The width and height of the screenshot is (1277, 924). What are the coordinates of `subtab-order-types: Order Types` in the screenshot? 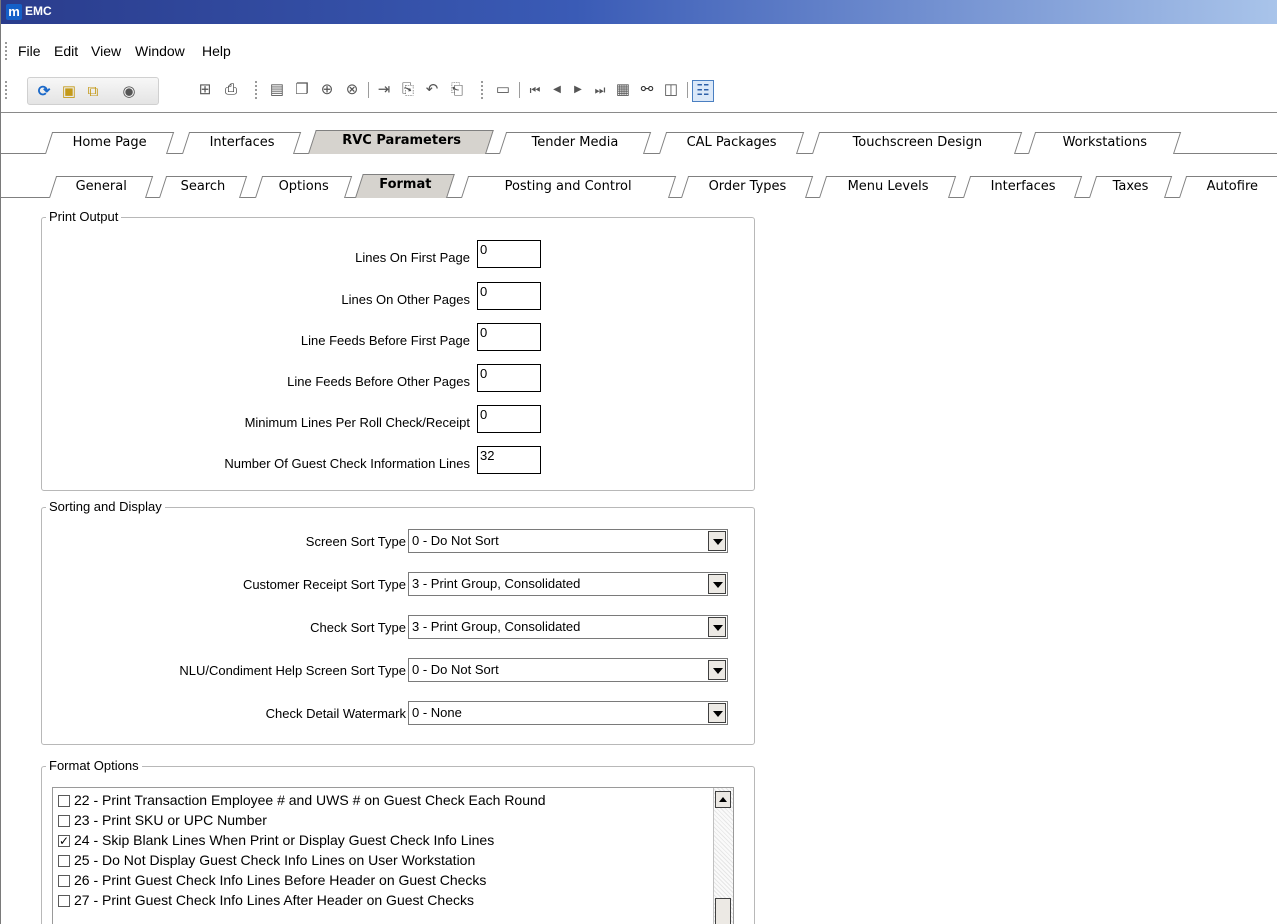 It's located at (747, 187).